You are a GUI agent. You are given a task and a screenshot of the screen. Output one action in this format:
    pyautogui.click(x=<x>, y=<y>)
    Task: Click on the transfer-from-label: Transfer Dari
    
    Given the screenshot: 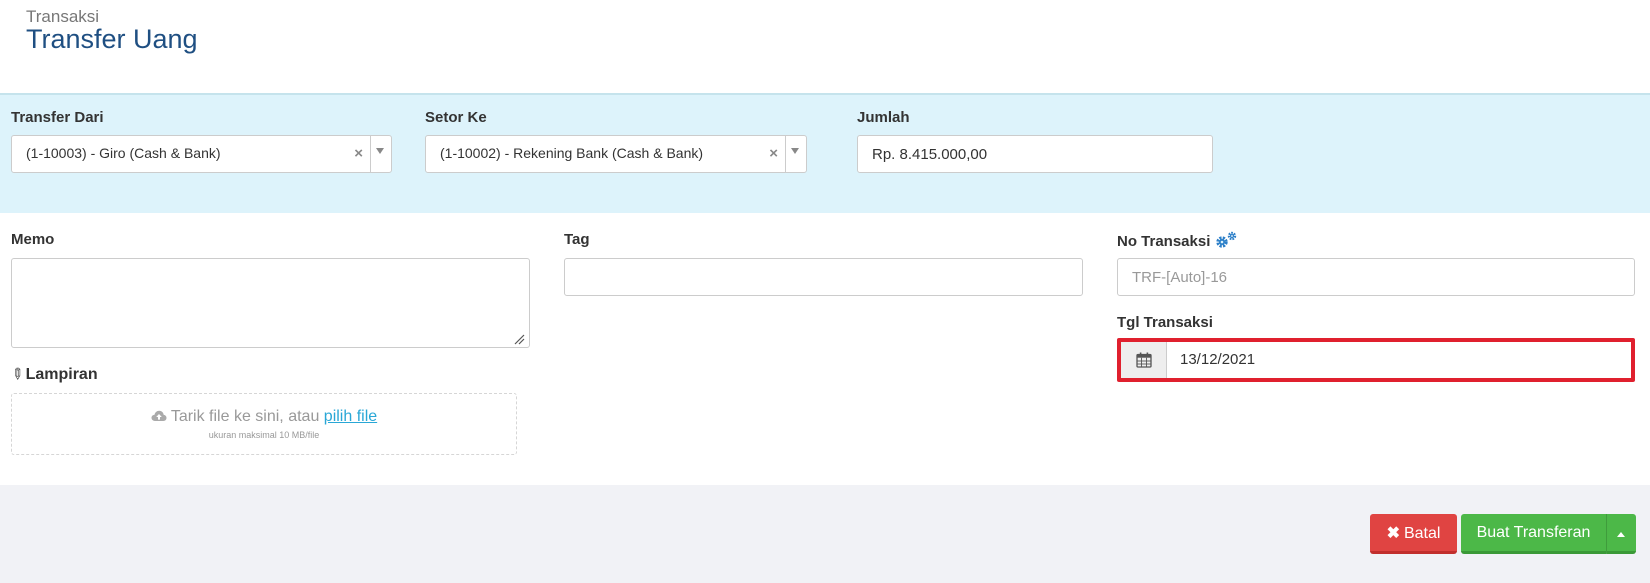 What is the action you would take?
    pyautogui.click(x=57, y=117)
    